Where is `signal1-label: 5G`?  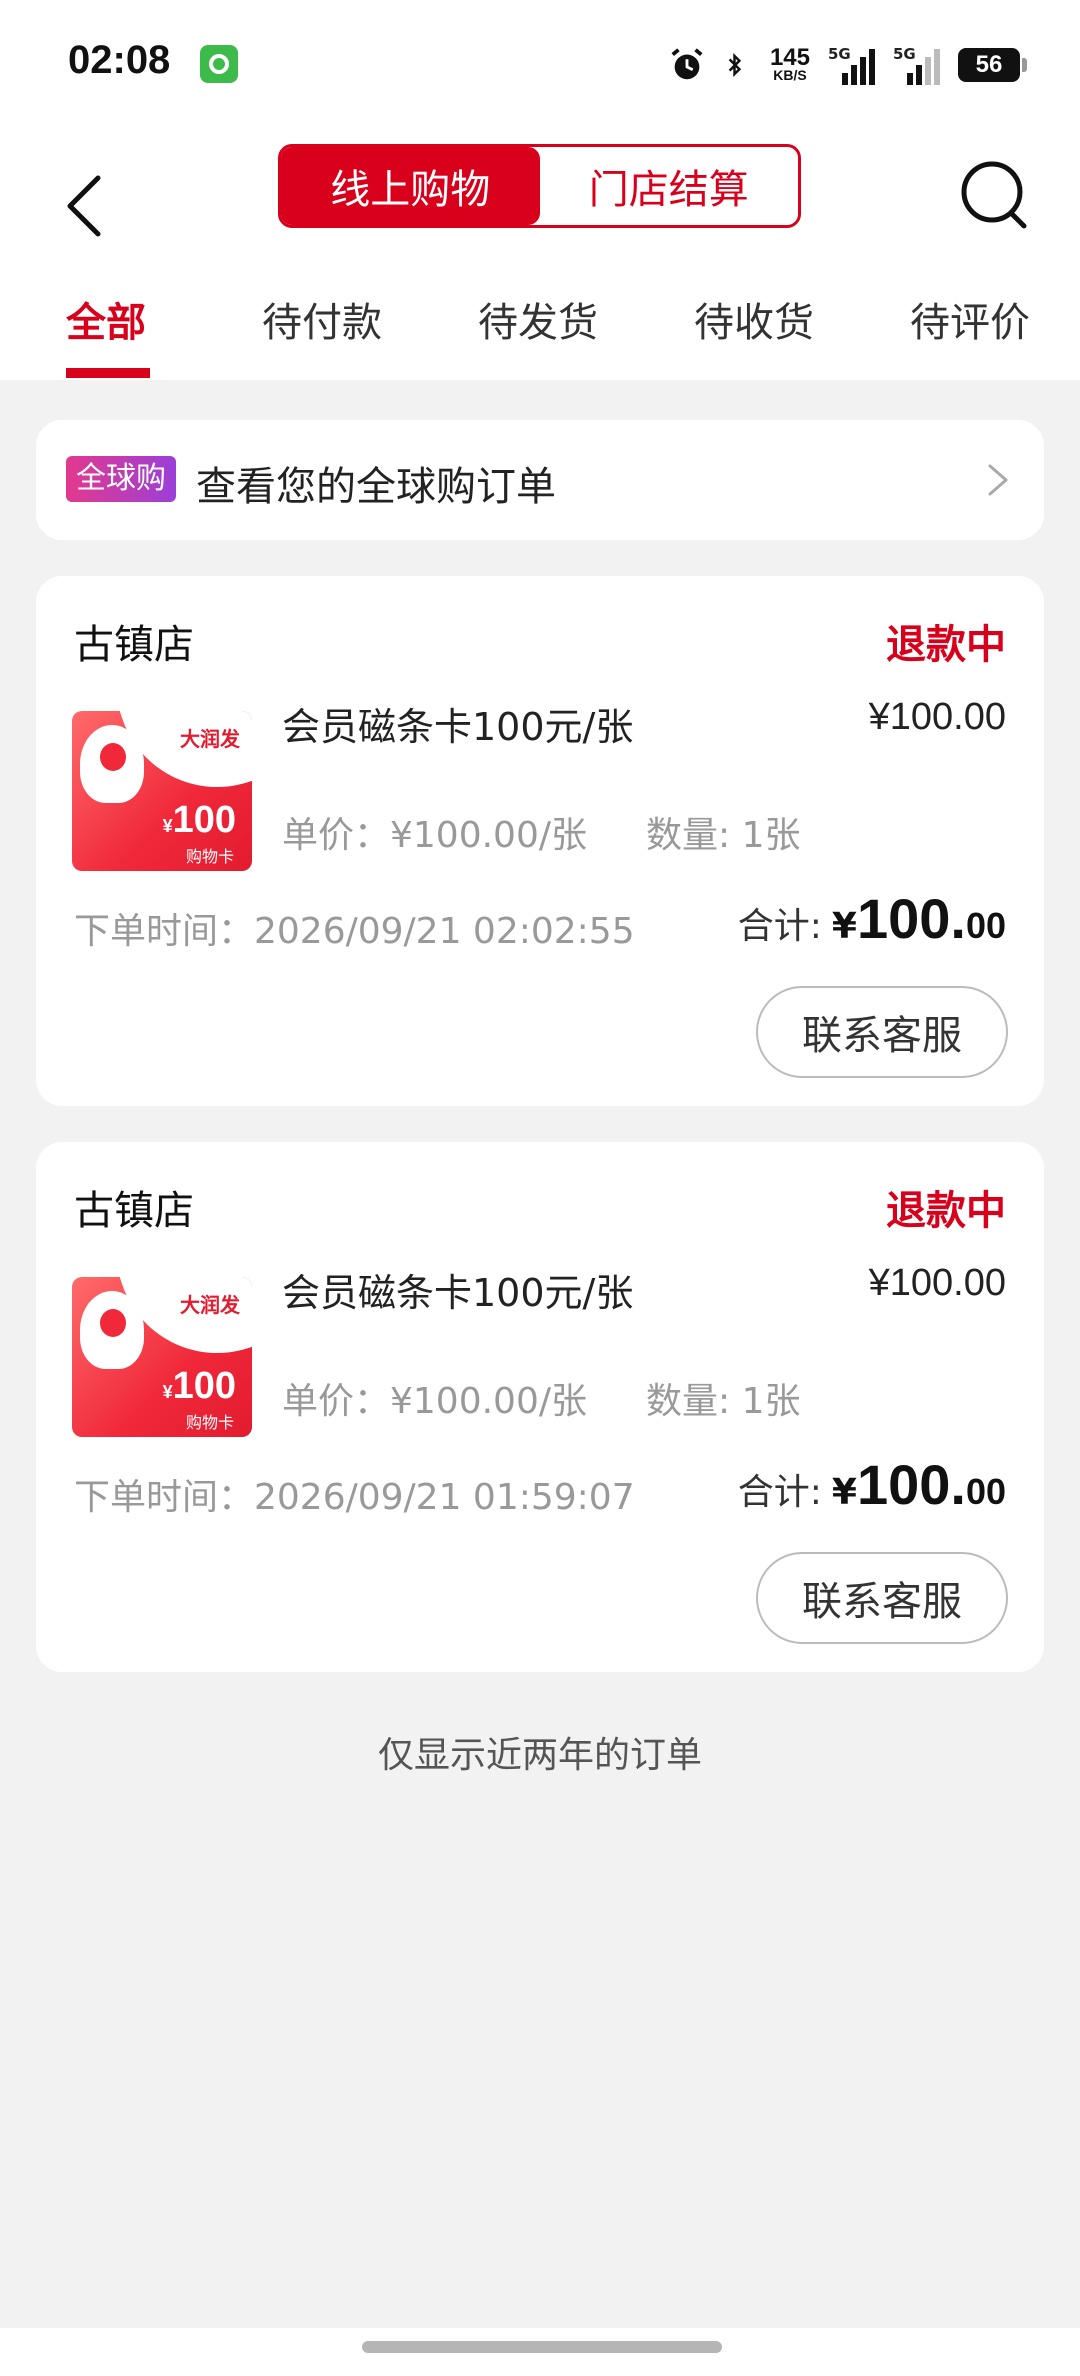
signal1-label: 5G is located at coordinates (839, 54).